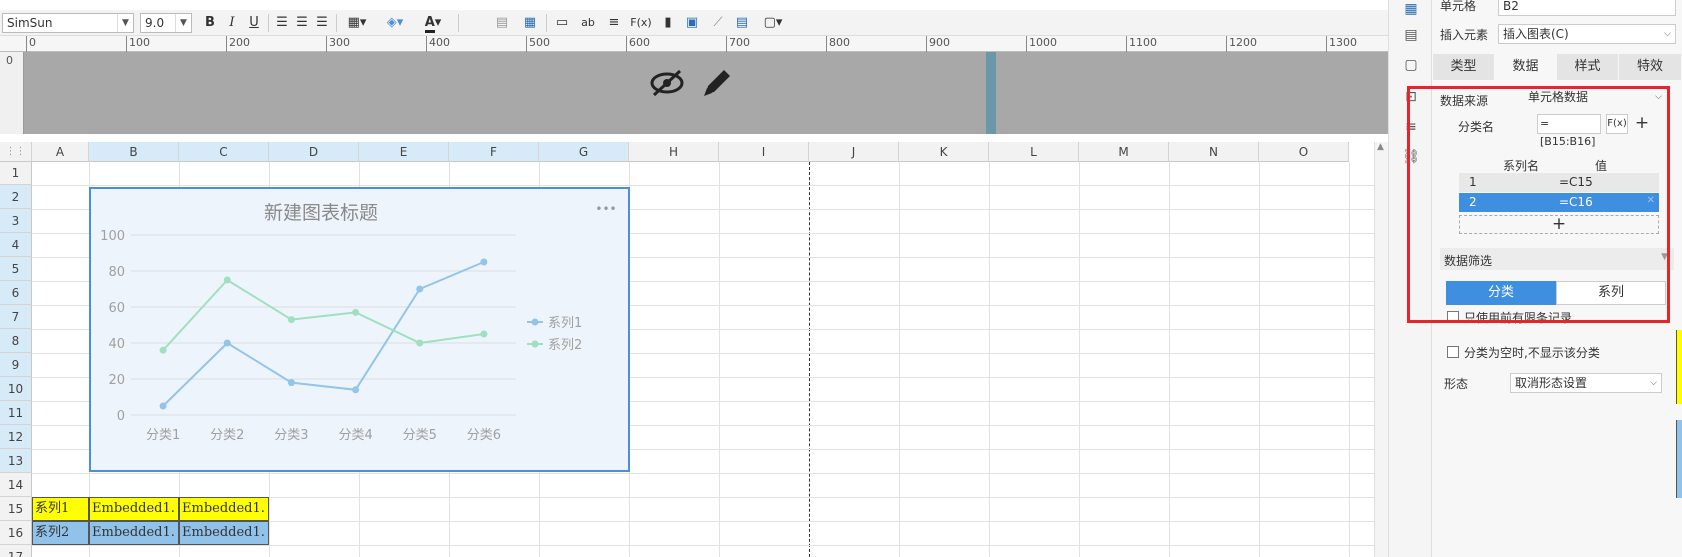  I want to click on column-header-f: F, so click(494, 152).